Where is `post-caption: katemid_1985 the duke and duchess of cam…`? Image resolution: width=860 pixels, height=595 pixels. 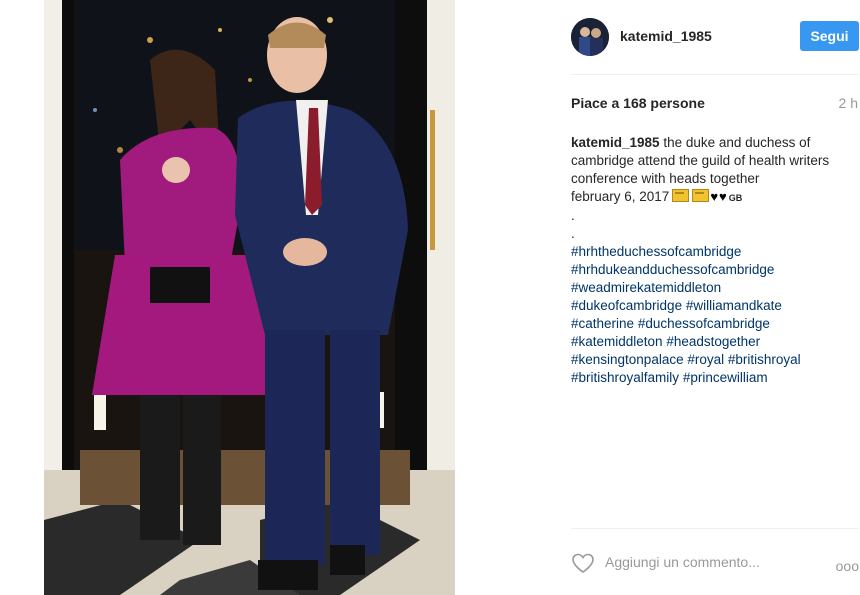 post-caption: katemid_1985 the duke and duchess of cam… is located at coordinates (715, 260).